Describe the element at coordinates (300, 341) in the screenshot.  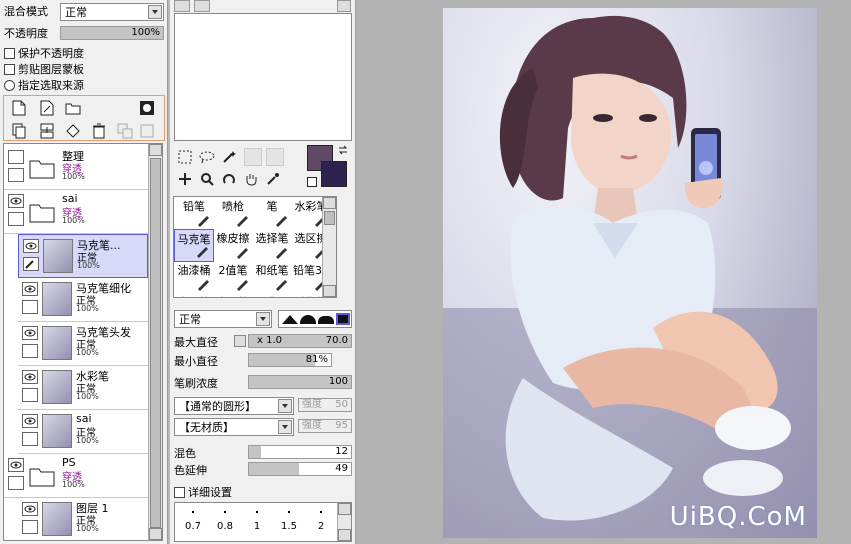
I see `max-size-slider: x 1.0 70.0` at that location.